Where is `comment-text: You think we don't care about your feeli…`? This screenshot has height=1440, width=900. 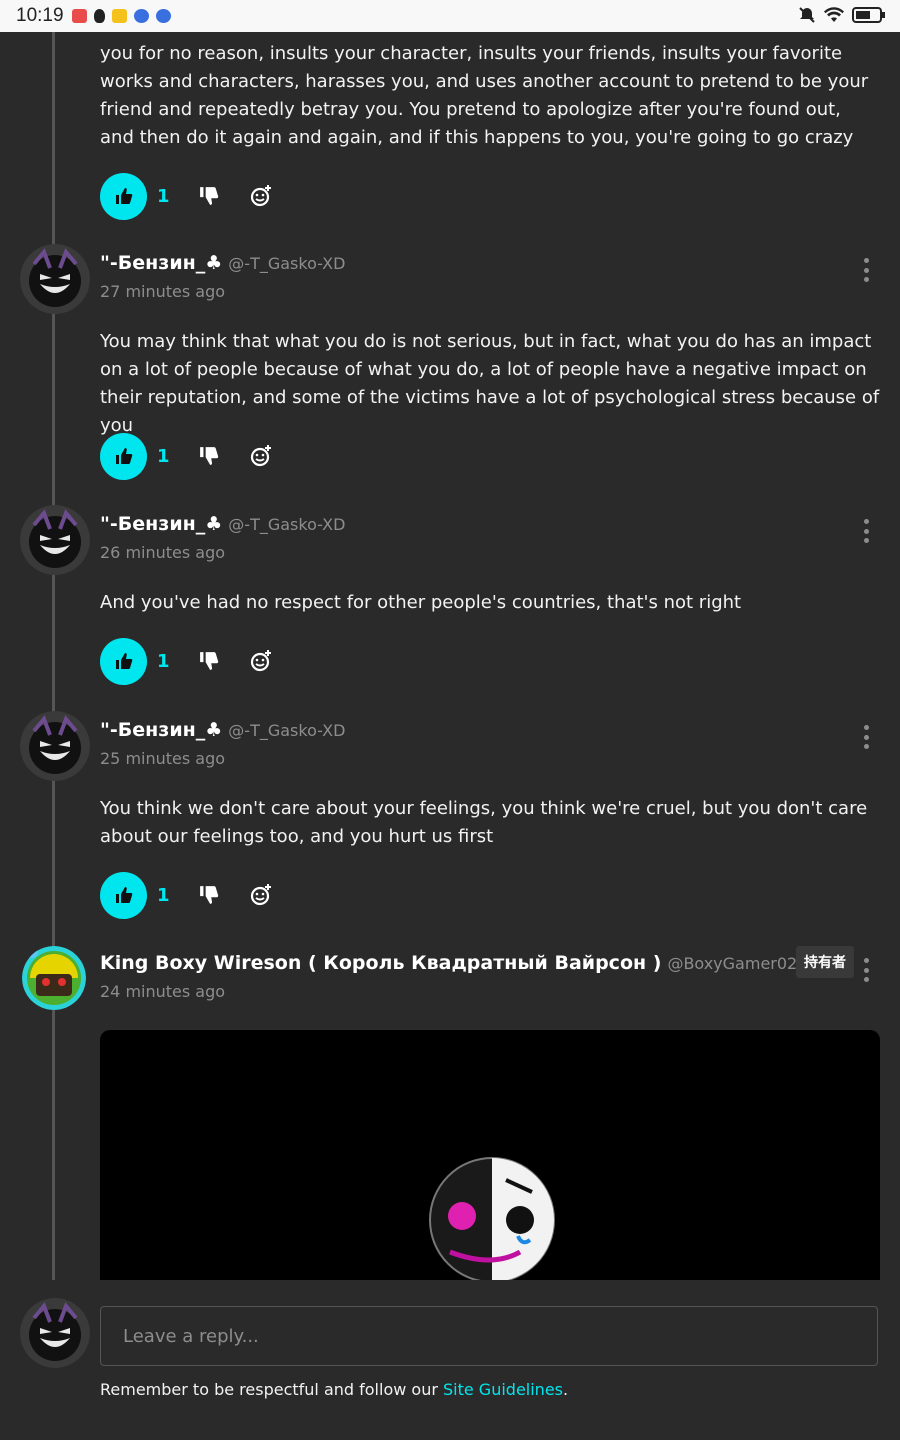
comment-text: You think we don't care about your feeli… is located at coordinates (484, 822).